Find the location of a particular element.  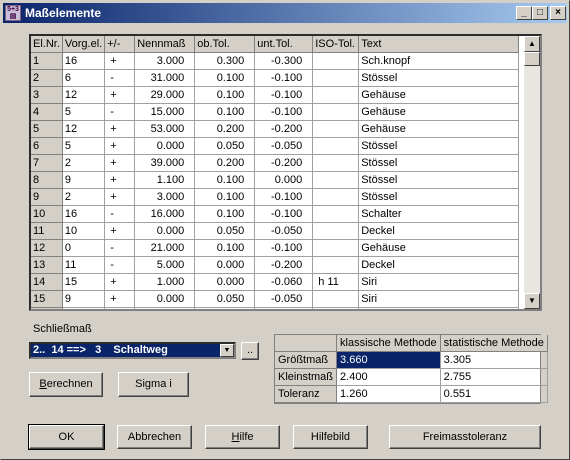

grid-cell: 6 is located at coordinates (84, 78).